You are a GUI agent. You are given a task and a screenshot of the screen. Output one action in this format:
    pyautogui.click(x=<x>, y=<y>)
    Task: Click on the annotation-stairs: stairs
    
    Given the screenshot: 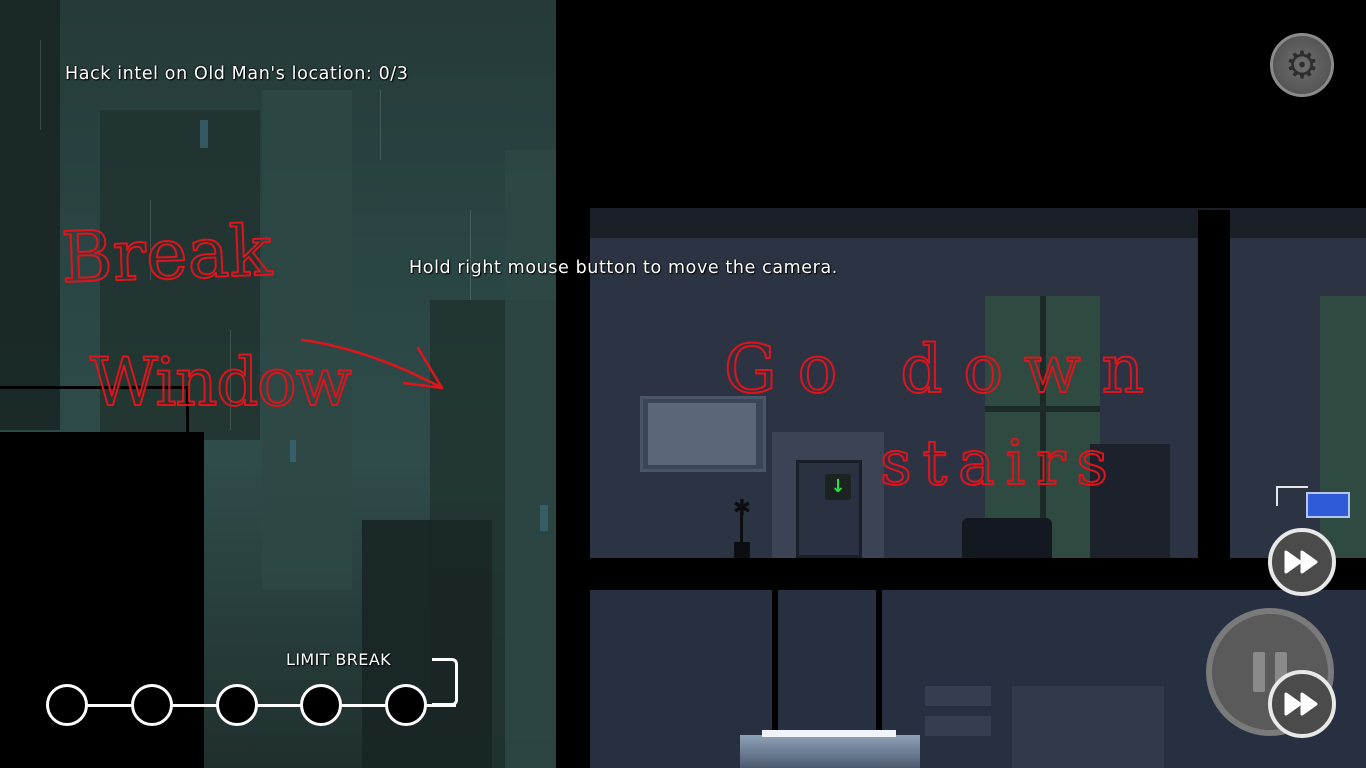 What is the action you would take?
    pyautogui.click(x=994, y=462)
    